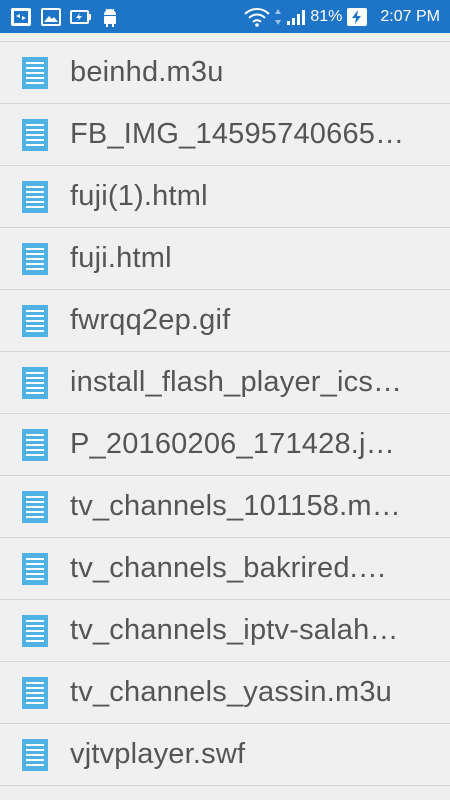  I want to click on system-status: 81% 2:07 PM, so click(347, 17).